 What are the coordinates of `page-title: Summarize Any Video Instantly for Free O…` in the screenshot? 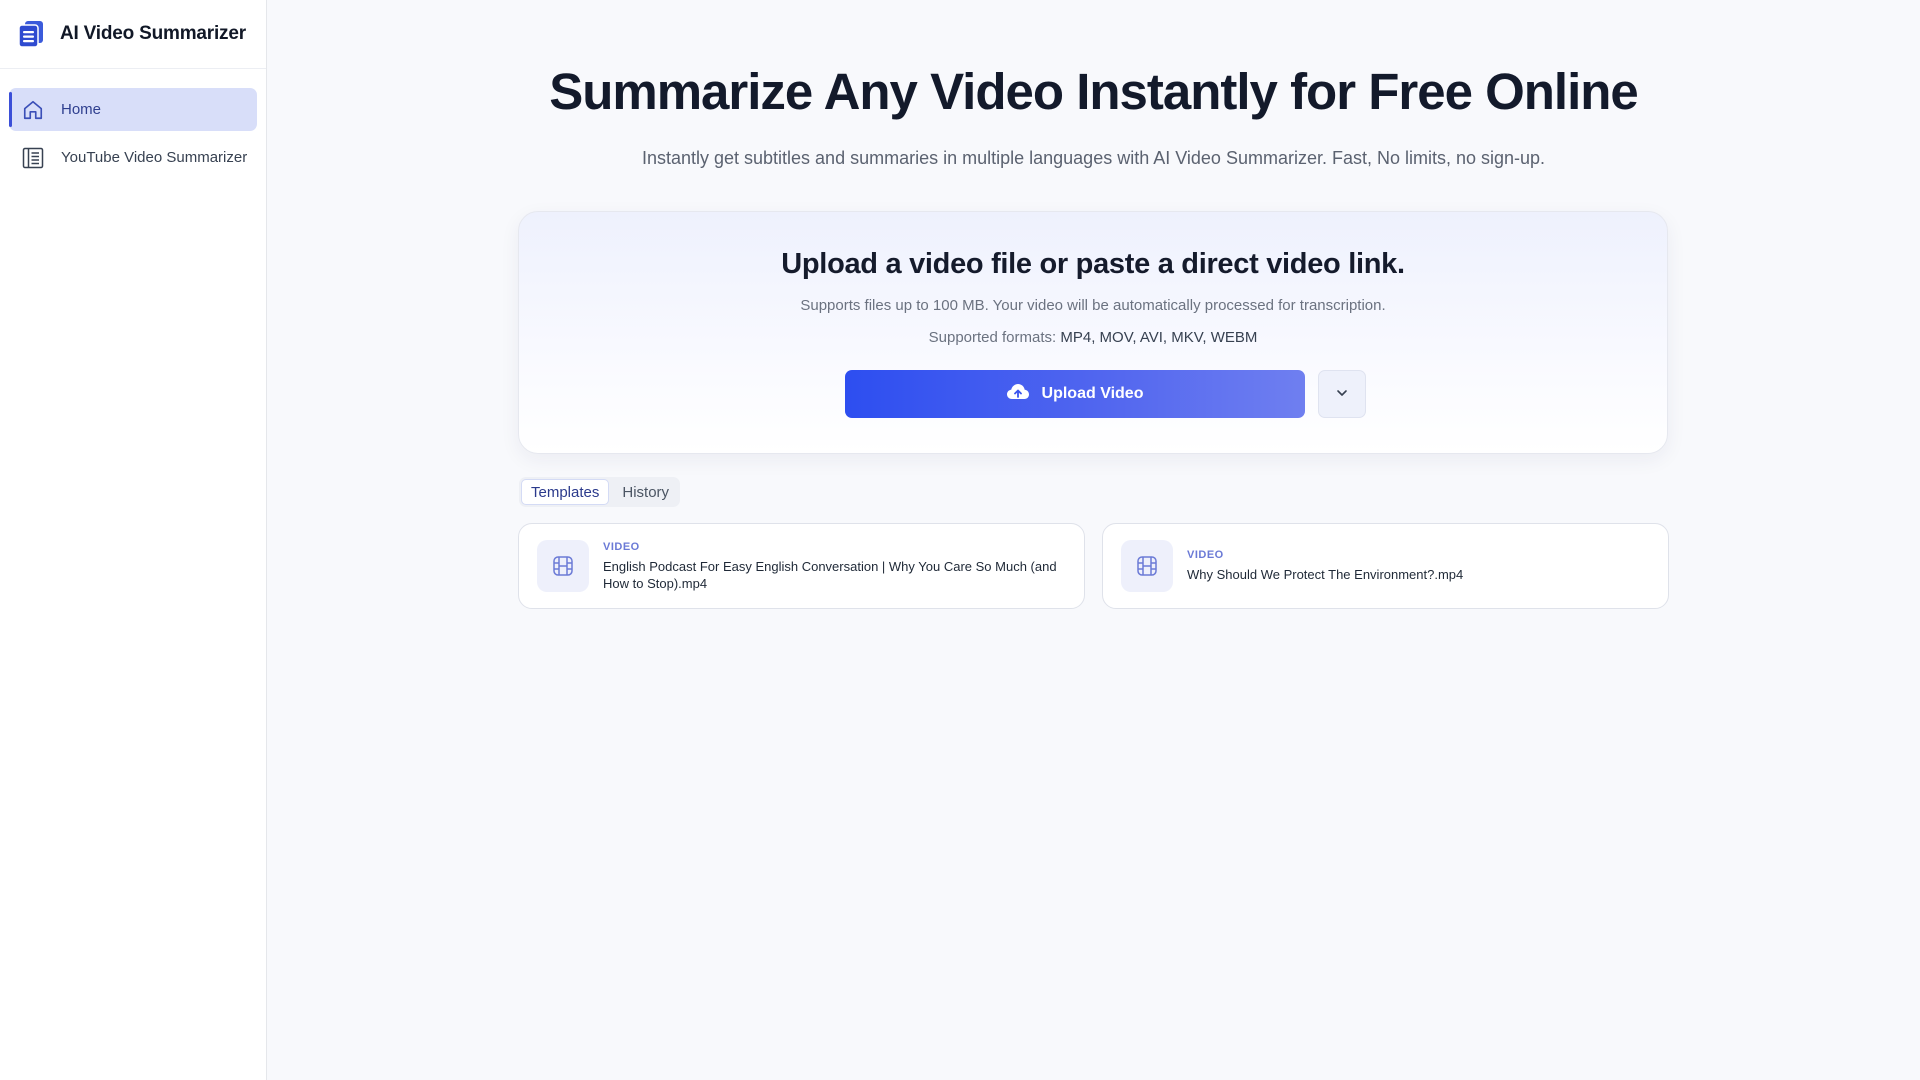 It's located at (1094, 91).